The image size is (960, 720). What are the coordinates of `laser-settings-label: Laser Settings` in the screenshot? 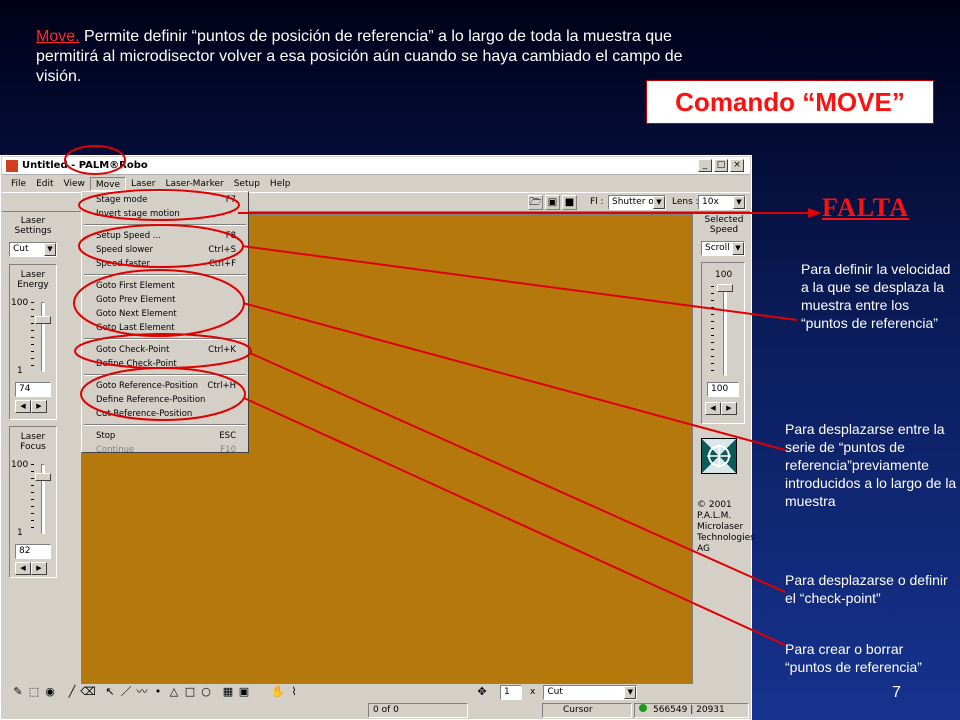 It's located at (33, 226).